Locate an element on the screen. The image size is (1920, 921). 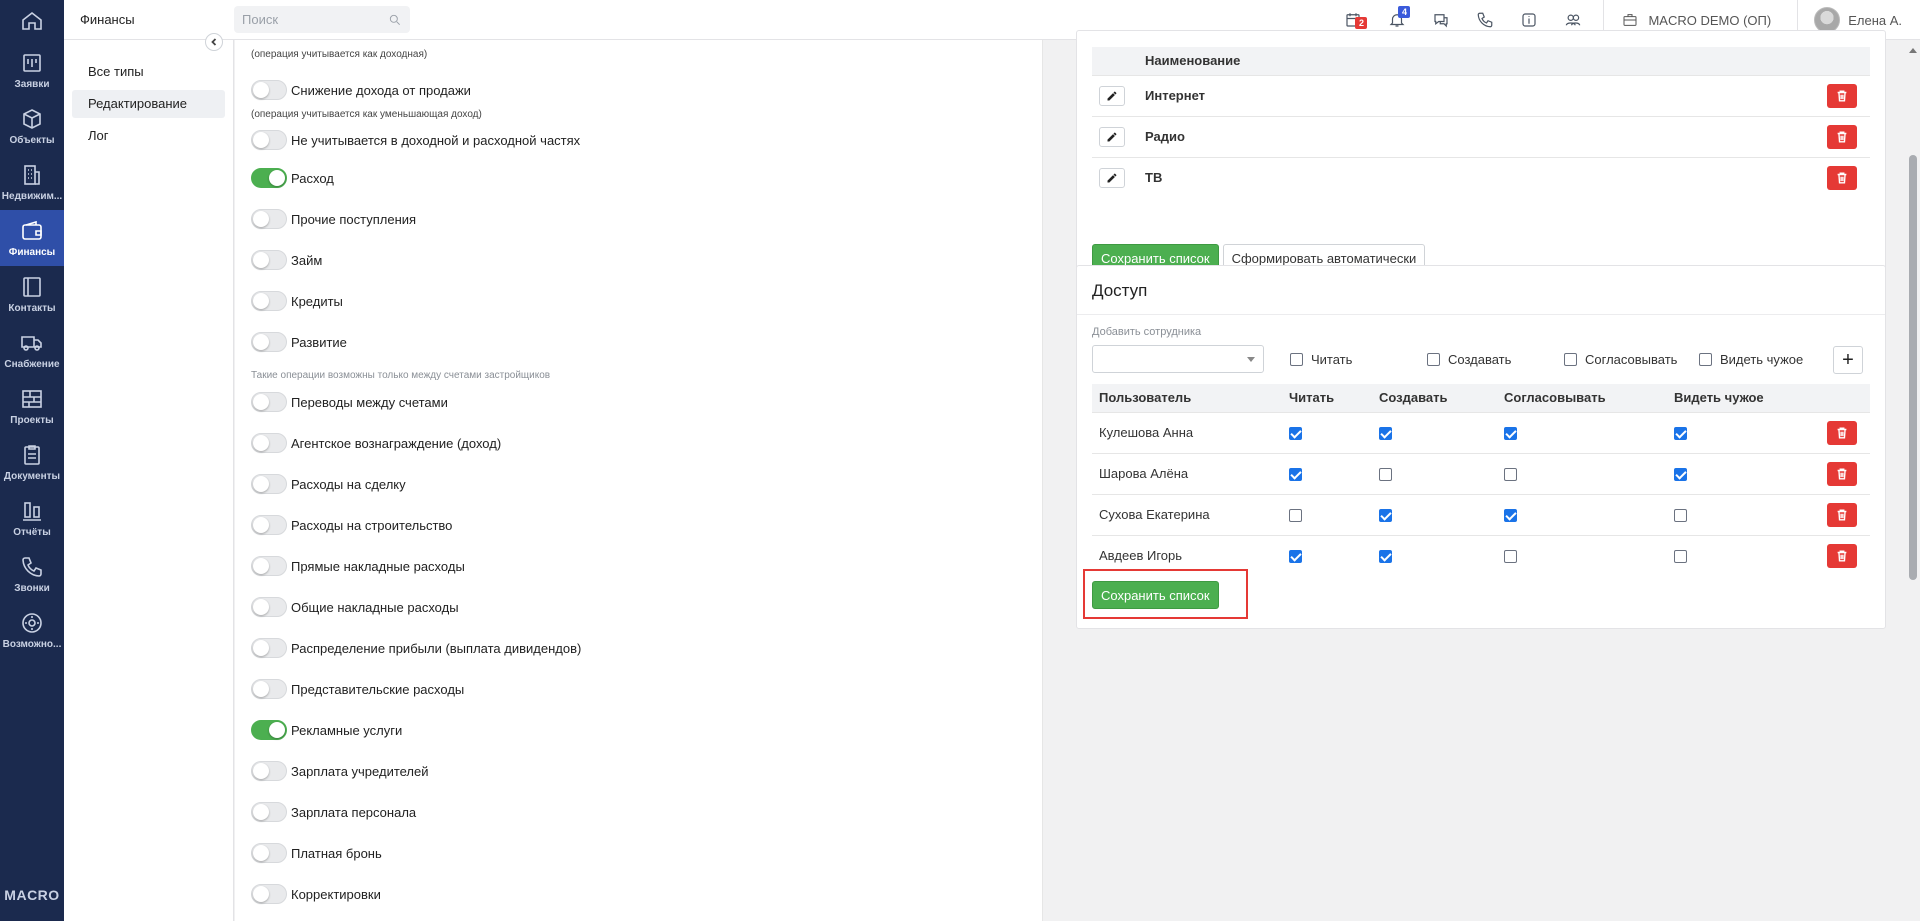
nav-item-contacts: Контакты is located at coordinates (32, 294).